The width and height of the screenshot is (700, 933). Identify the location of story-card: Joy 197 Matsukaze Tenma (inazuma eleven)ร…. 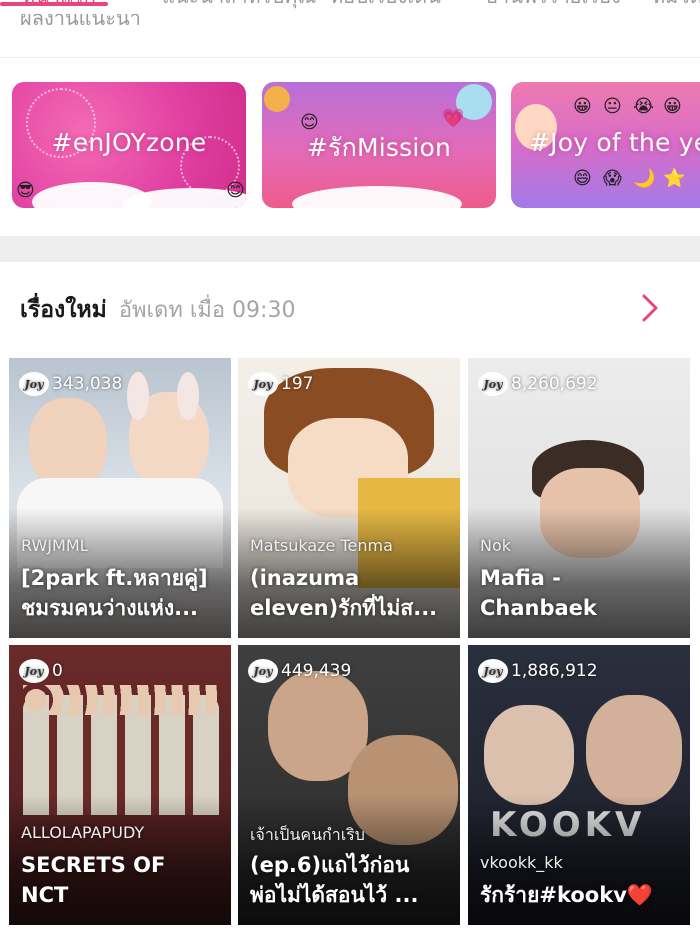
(349, 498).